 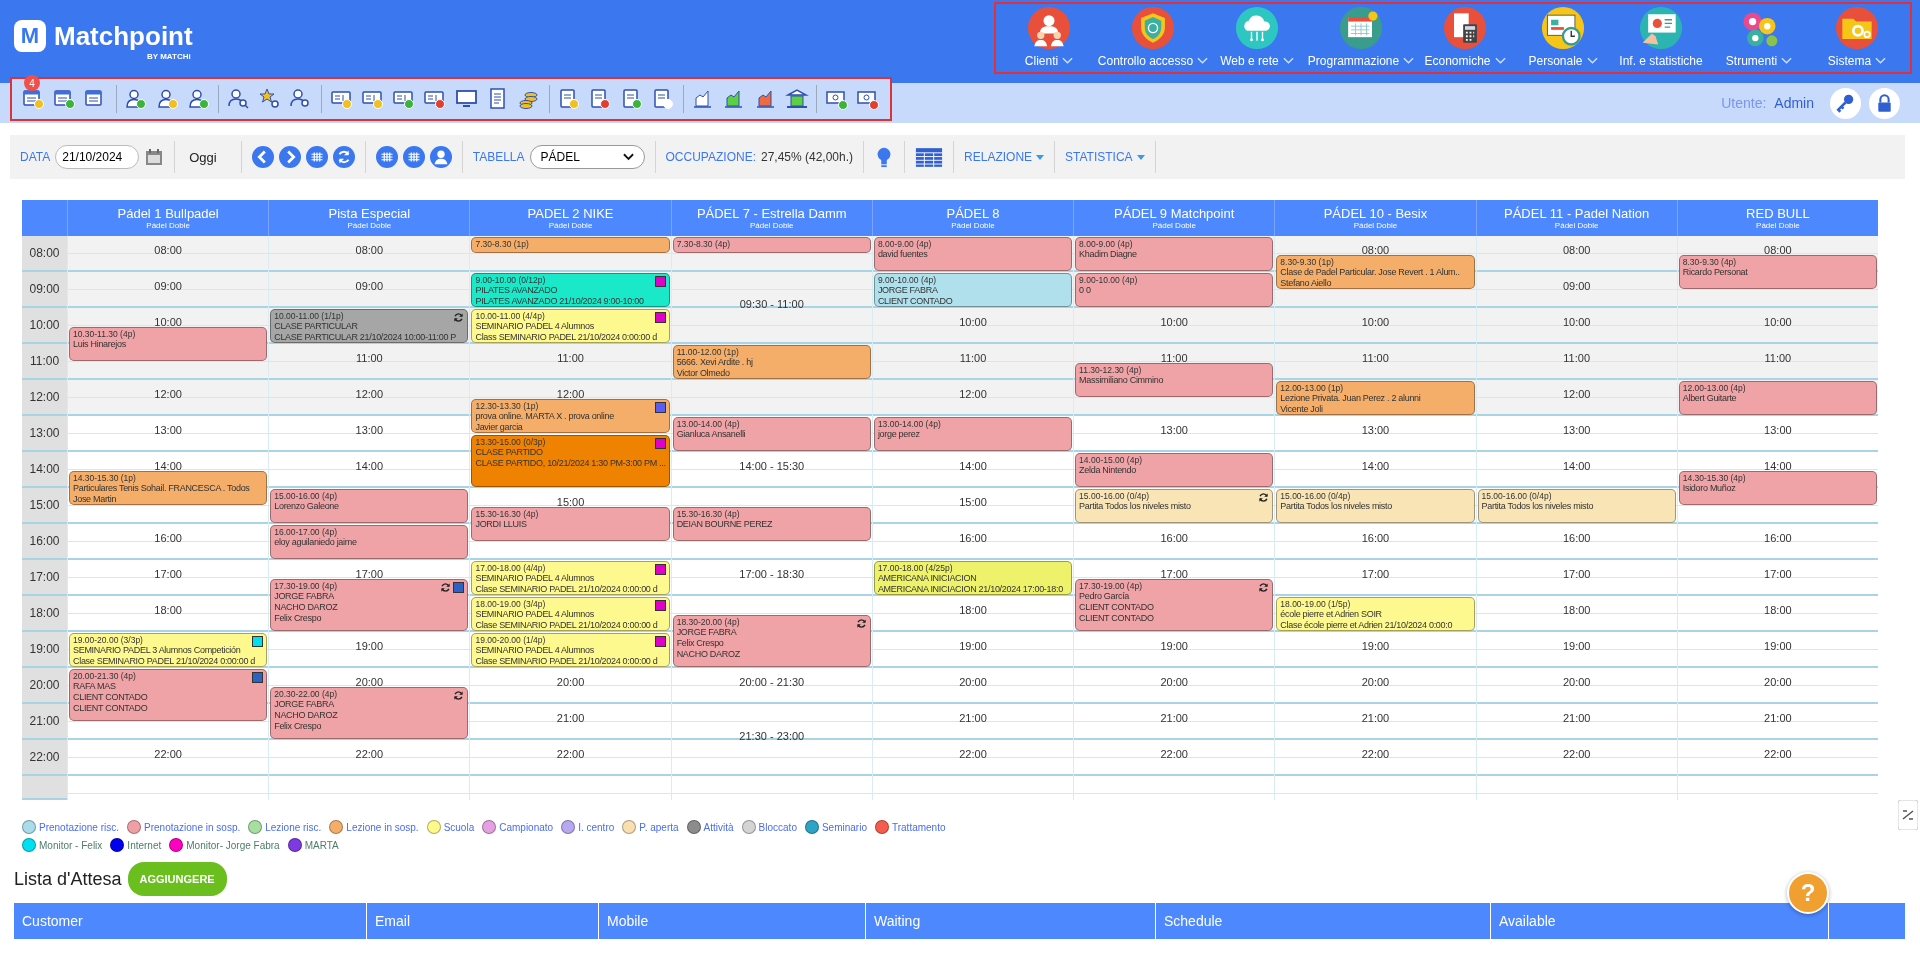 I want to click on calendar-icon, so click(x=154, y=157).